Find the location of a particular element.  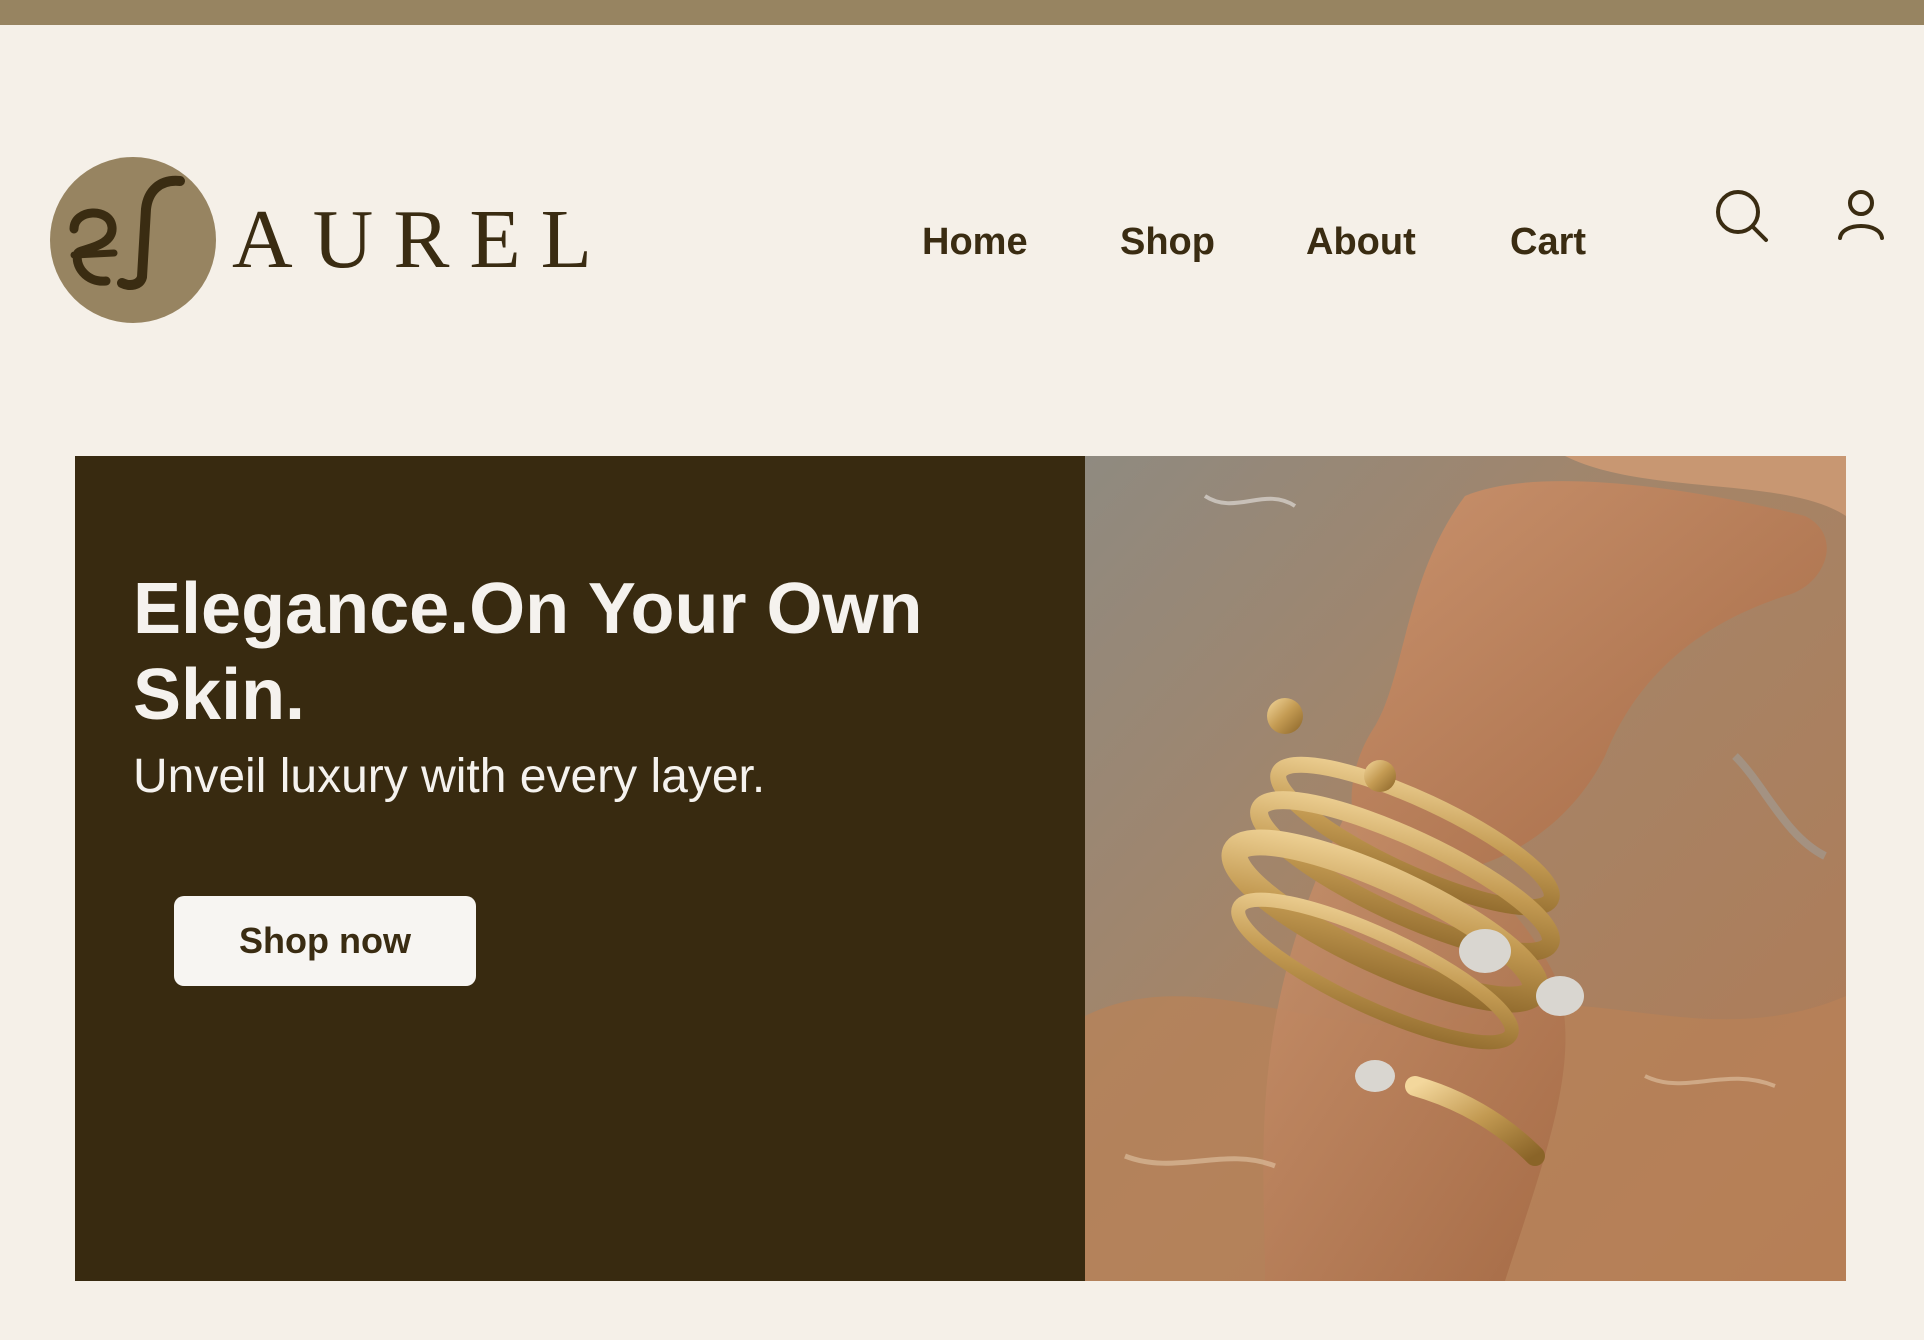

hero-title: Elegance.On Your Own Skin. is located at coordinates (528, 652).